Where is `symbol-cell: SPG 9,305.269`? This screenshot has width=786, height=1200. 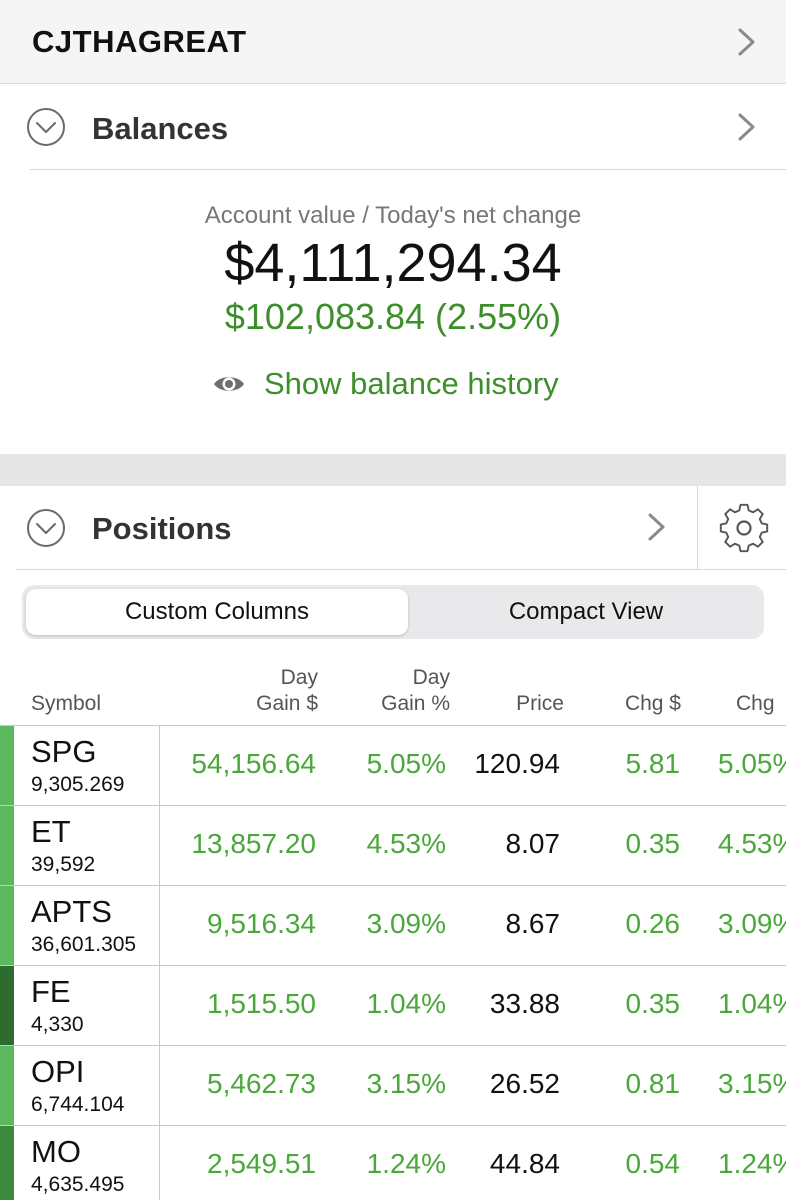 symbol-cell: SPG 9,305.269 is located at coordinates (87, 766).